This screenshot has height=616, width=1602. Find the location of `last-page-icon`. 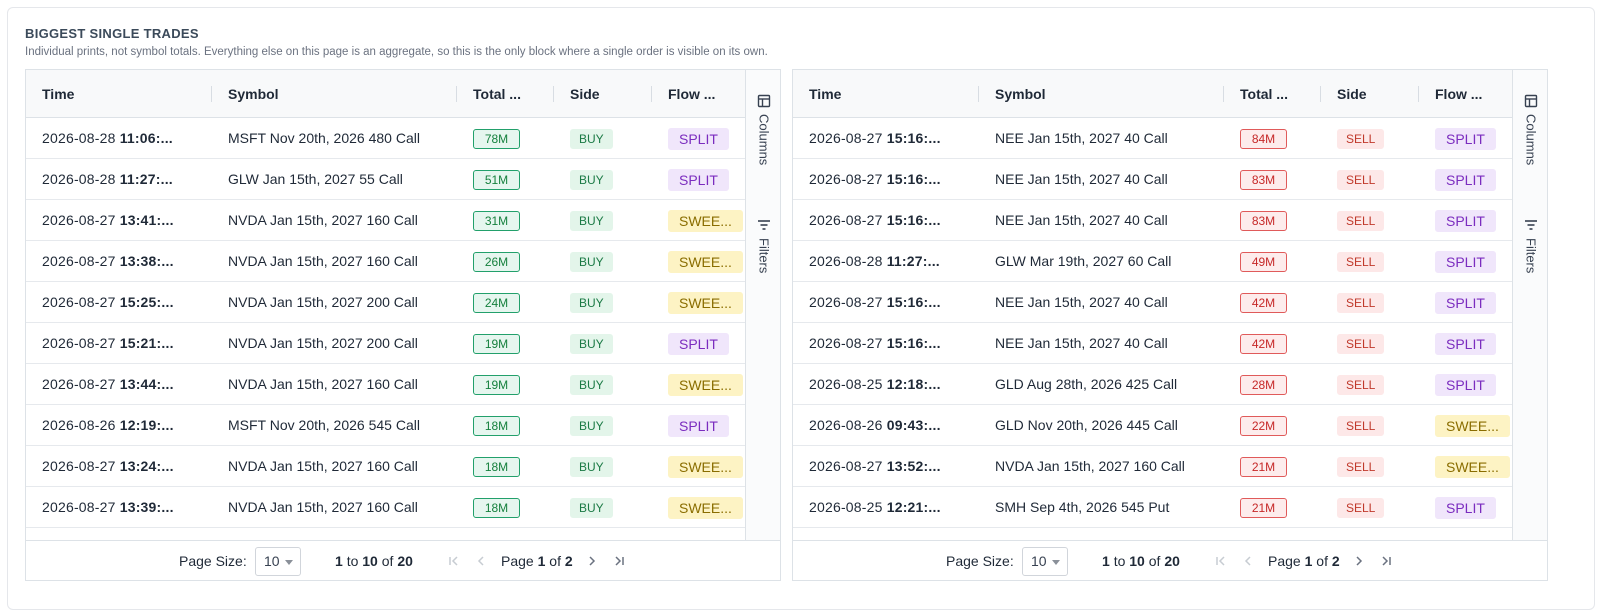

last-page-icon is located at coordinates (1386, 561).